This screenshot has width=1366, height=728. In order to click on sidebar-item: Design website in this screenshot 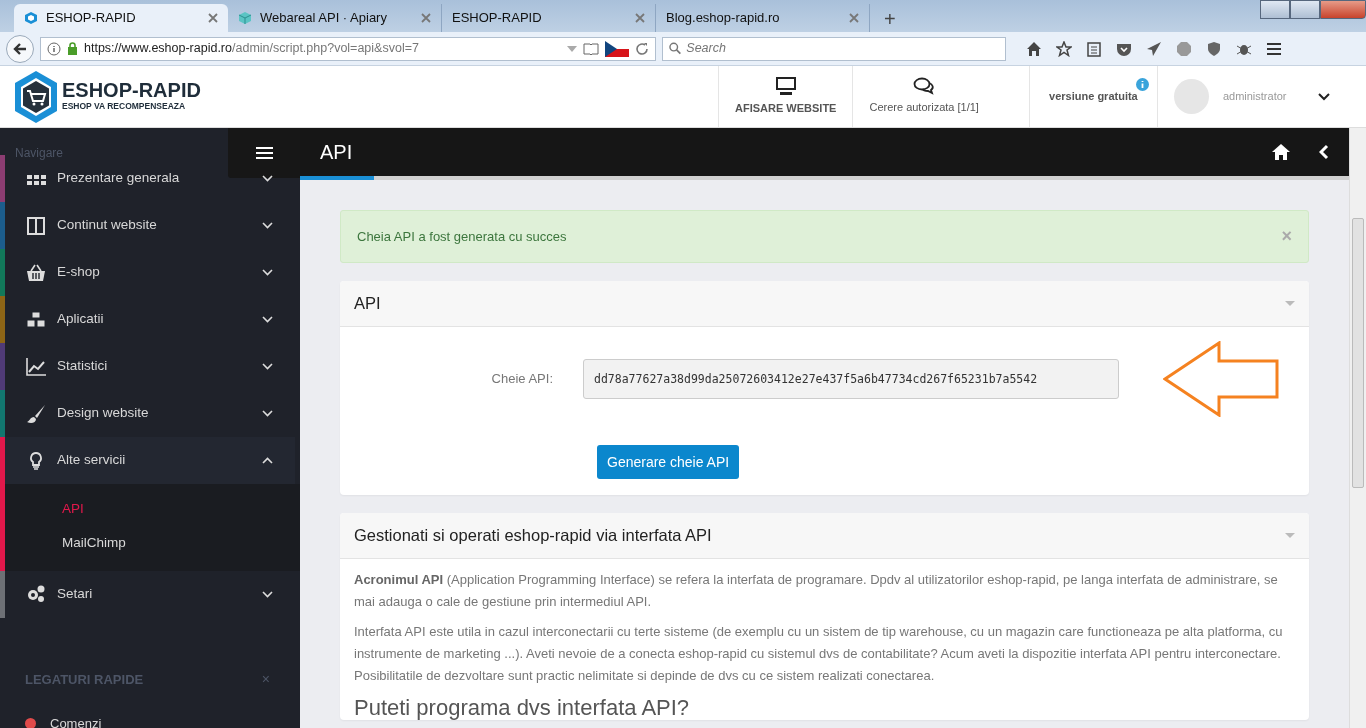, I will do `click(147, 413)`.